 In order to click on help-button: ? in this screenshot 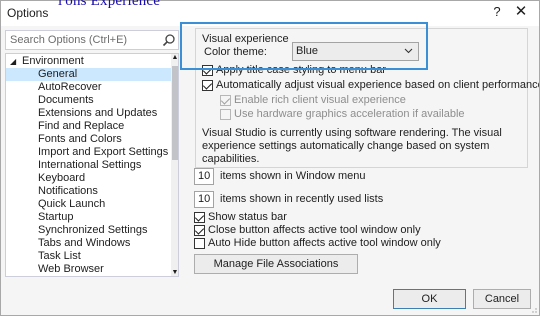, I will do `click(497, 11)`.